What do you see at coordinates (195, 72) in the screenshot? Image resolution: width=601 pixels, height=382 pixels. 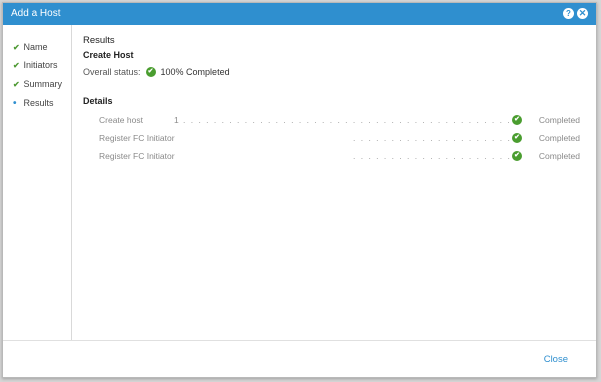 I see `overall-status-value: 100% Completed` at bounding box center [195, 72].